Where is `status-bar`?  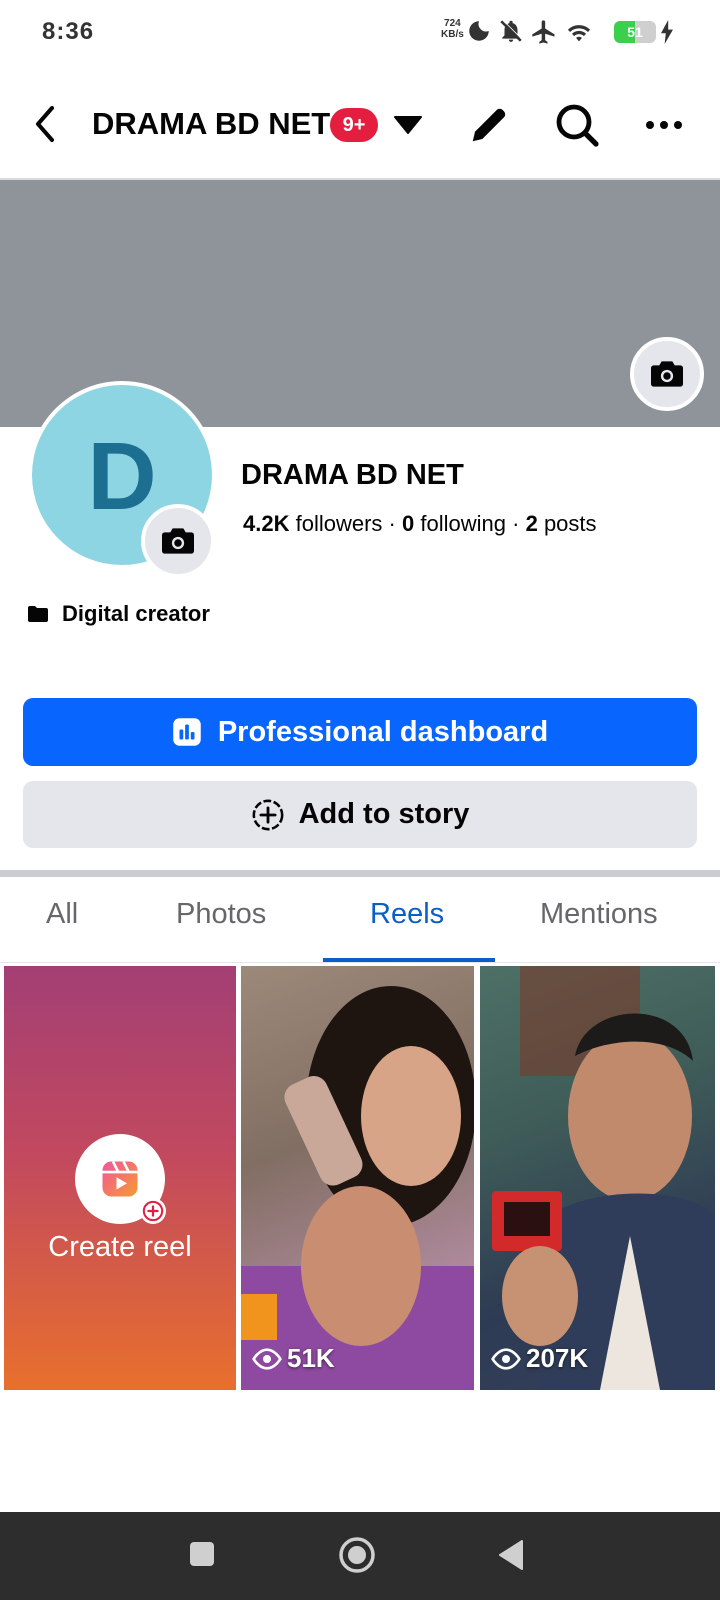
status-bar is located at coordinates (360, 33).